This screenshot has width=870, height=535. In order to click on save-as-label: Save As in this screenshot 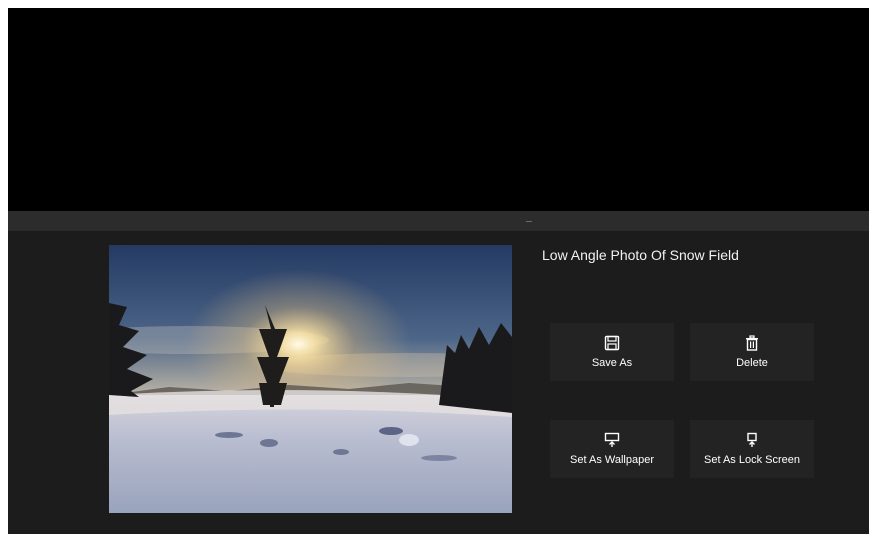, I will do `click(612, 363)`.